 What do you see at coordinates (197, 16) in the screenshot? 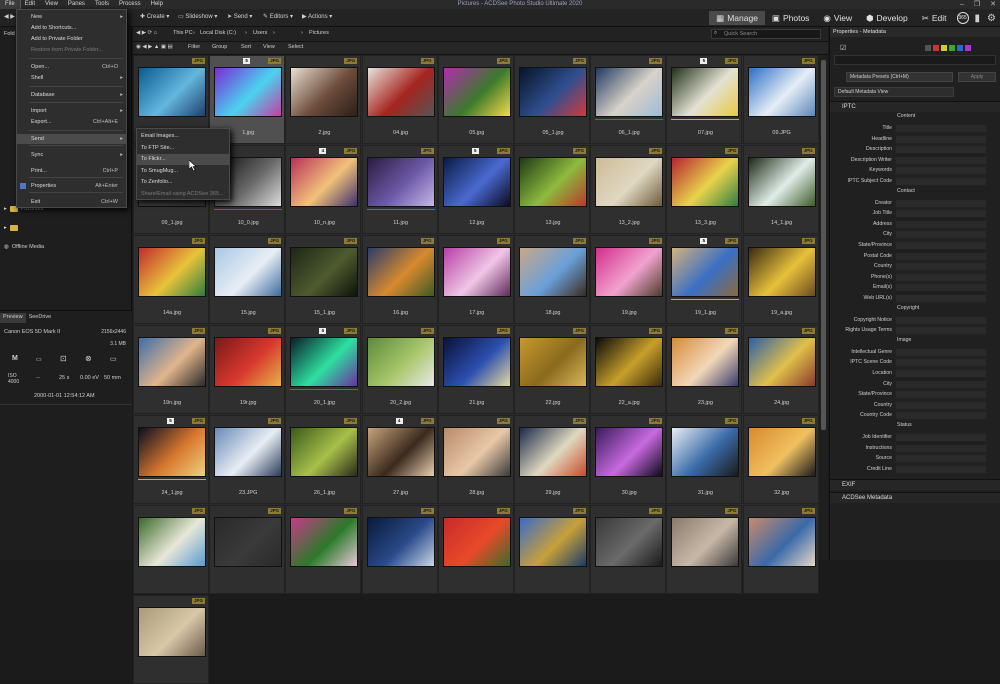
I see `slideshow-button: ▭ Slideshow ▾` at bounding box center [197, 16].